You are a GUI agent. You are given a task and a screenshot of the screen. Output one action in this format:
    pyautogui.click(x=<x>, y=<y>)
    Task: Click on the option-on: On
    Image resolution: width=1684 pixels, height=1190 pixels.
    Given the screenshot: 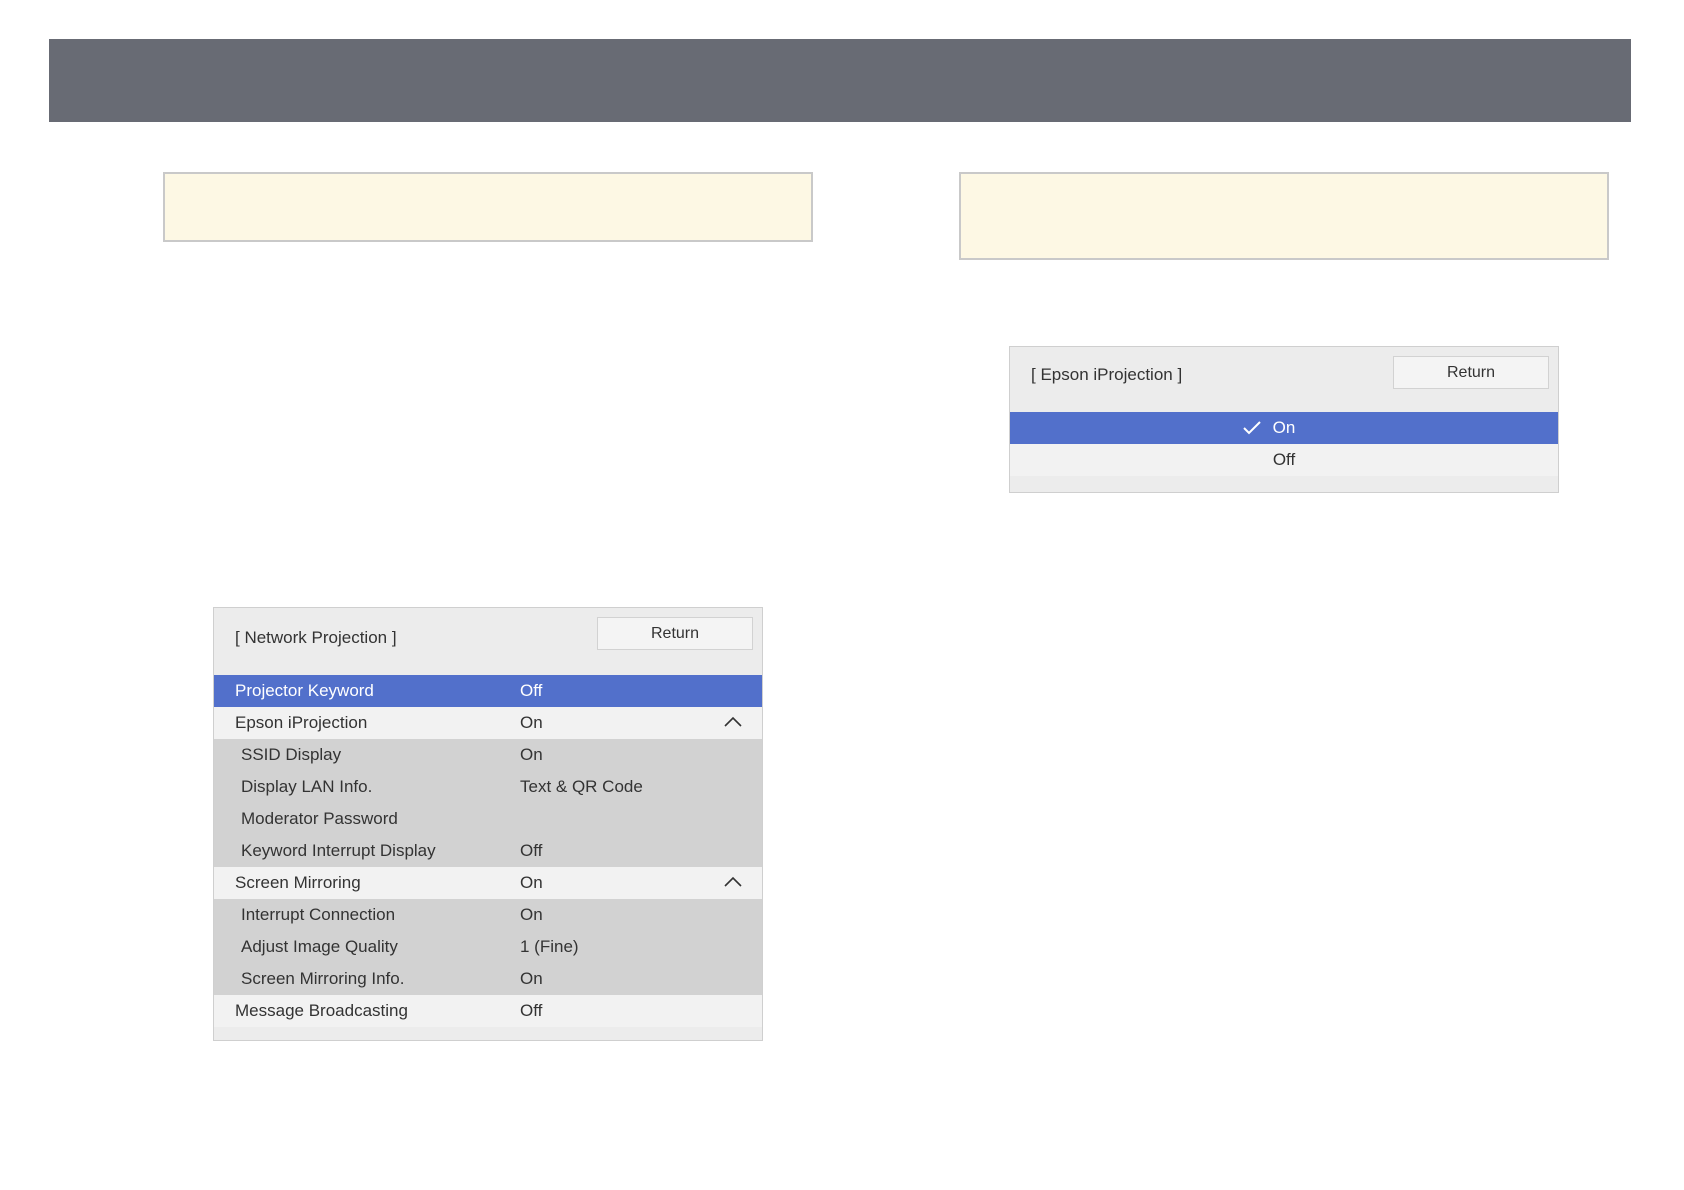 What is the action you would take?
    pyautogui.click(x=1284, y=428)
    